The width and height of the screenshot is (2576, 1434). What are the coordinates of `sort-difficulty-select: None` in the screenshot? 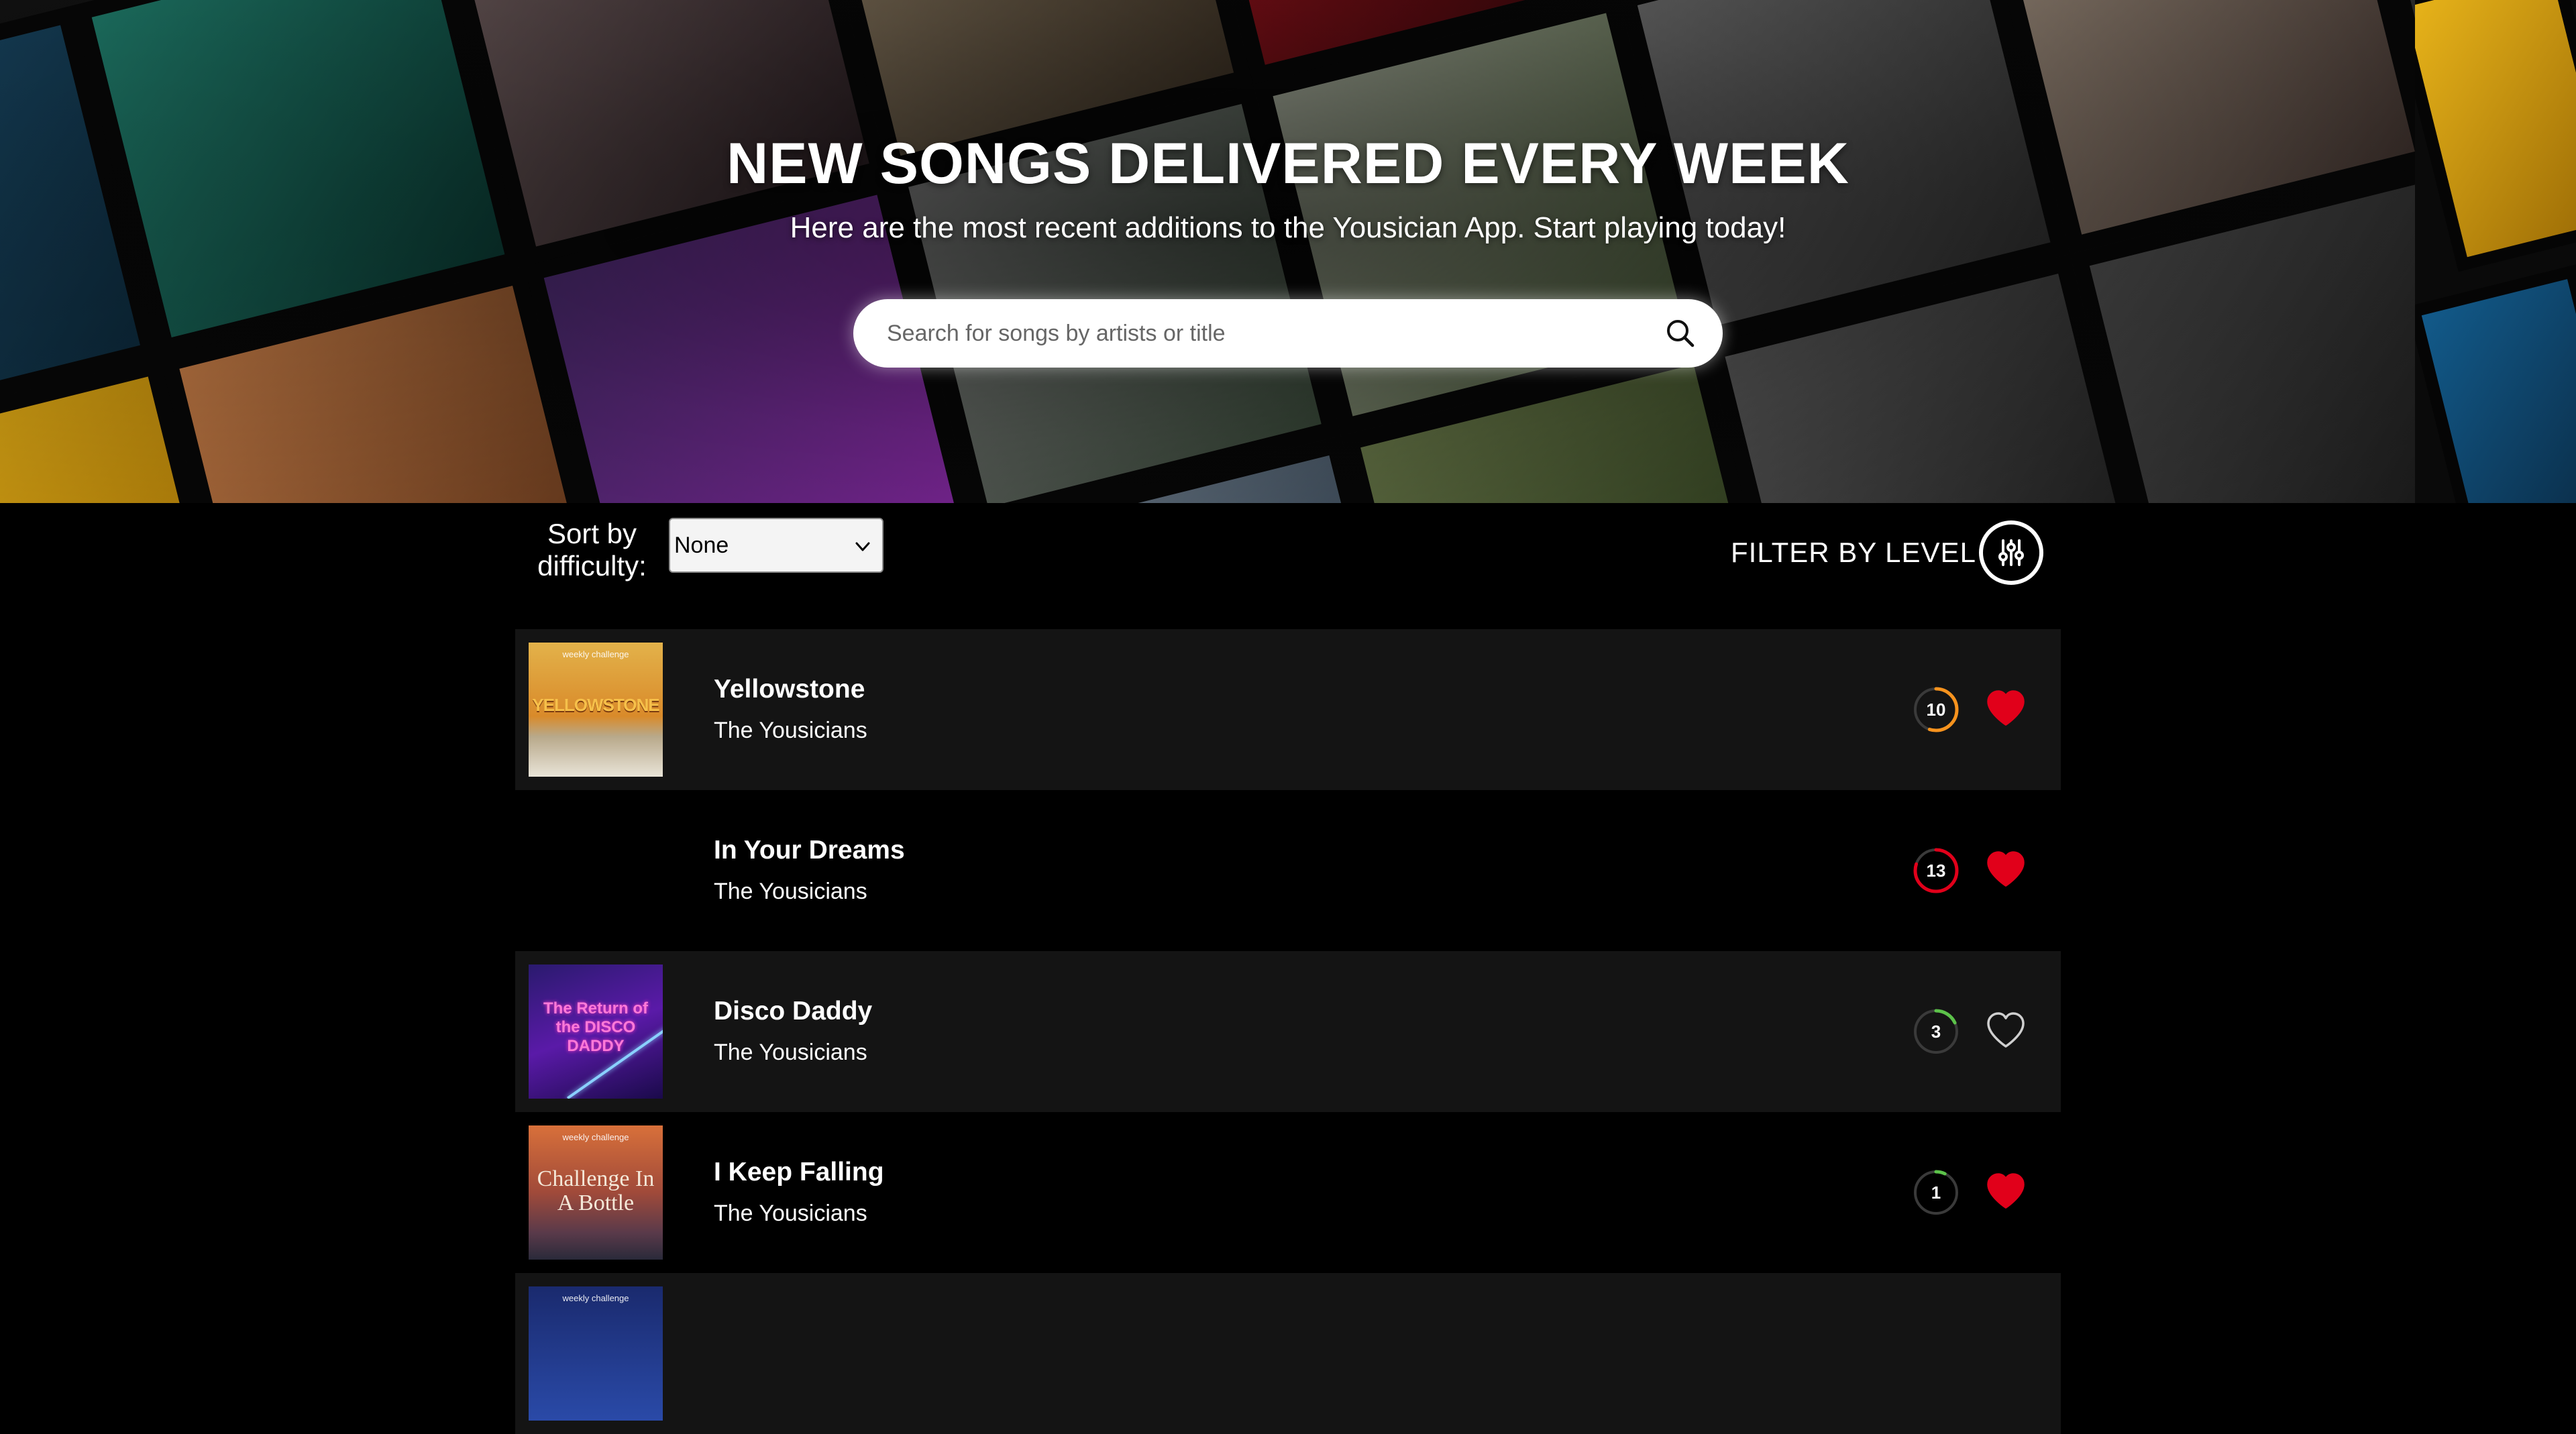 It's located at (776, 545).